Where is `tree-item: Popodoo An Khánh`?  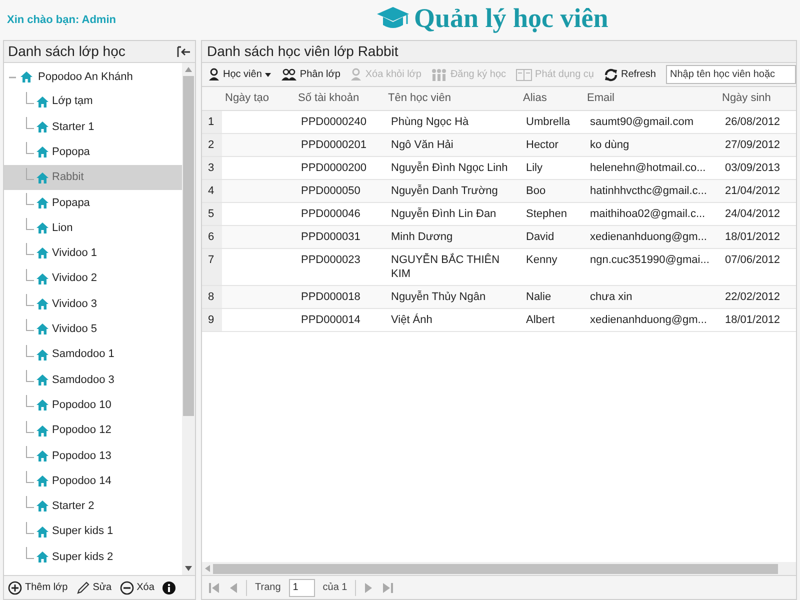 tree-item: Popodoo An Khánh is located at coordinates (93, 77).